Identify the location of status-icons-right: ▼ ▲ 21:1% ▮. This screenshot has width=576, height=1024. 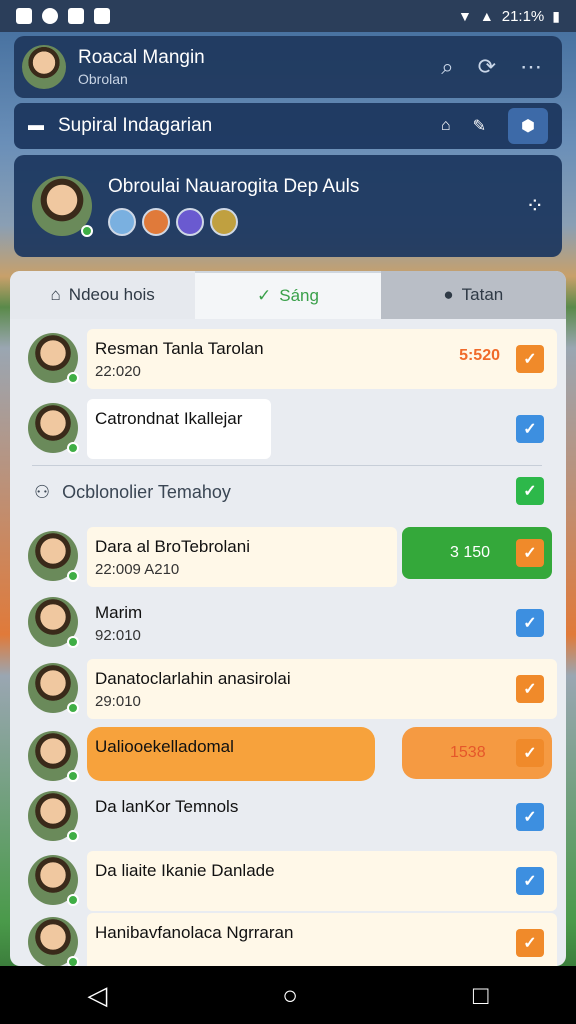
(509, 16).